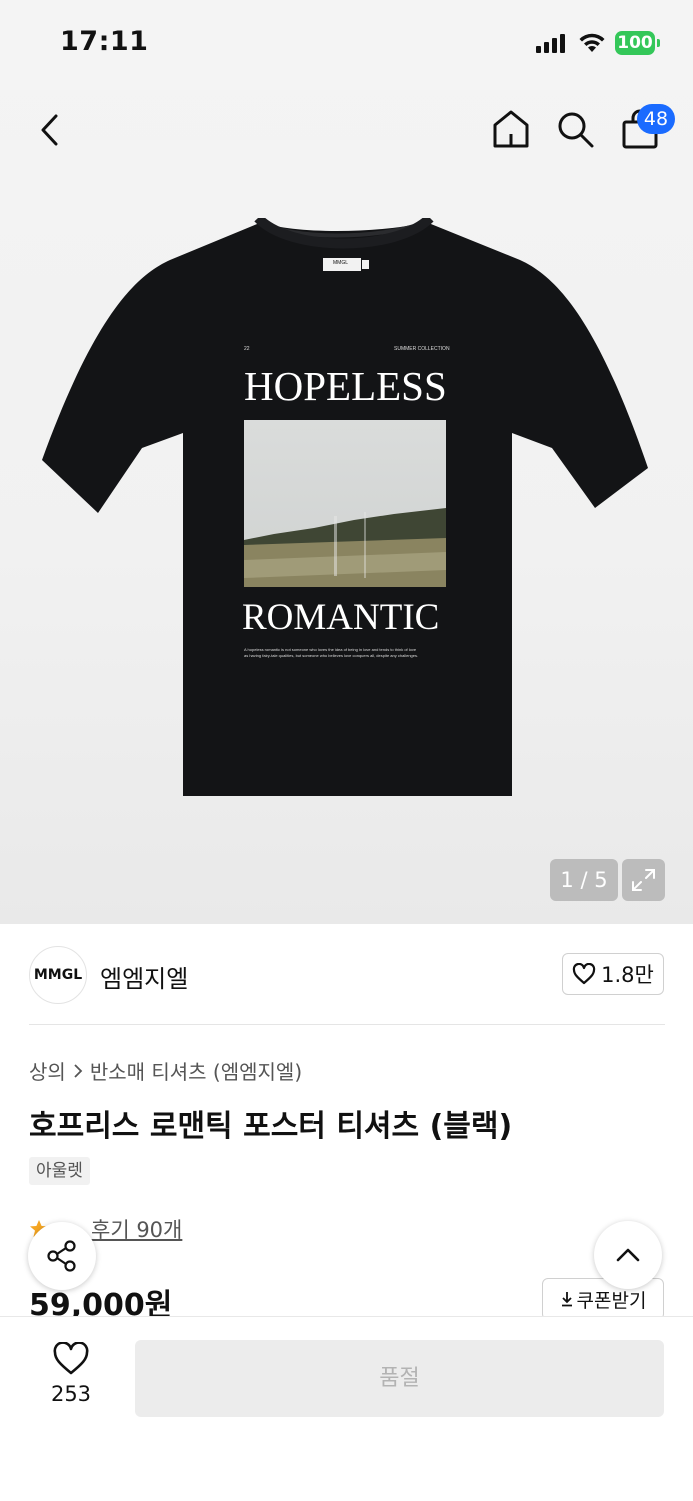 Image resolution: width=693 pixels, height=1501 pixels. Describe the element at coordinates (346, 44) in the screenshot. I see `status-bar: 17:11 100` at that location.